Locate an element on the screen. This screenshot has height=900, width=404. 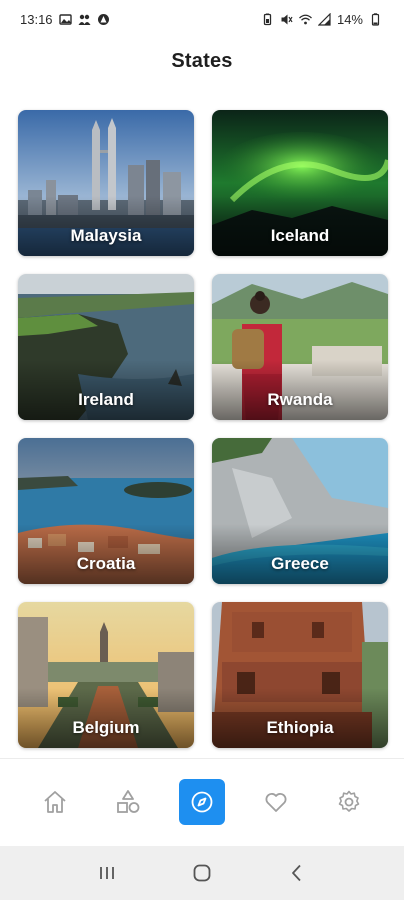
nav-settings is located at coordinates (349, 802).